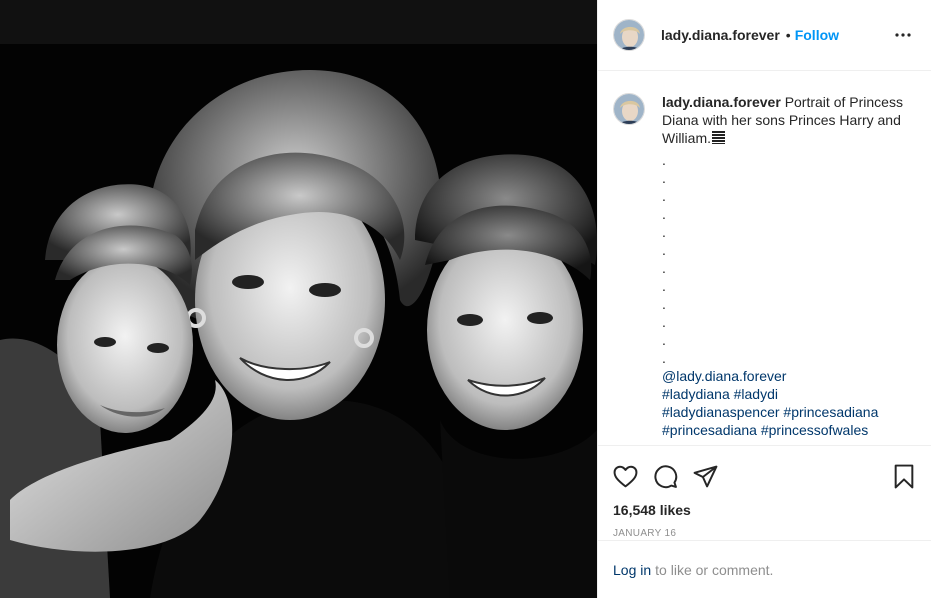 Image resolution: width=931 pixels, height=598 pixels. What do you see at coordinates (705, 476) in the screenshot?
I see `paper-plane-icon` at bounding box center [705, 476].